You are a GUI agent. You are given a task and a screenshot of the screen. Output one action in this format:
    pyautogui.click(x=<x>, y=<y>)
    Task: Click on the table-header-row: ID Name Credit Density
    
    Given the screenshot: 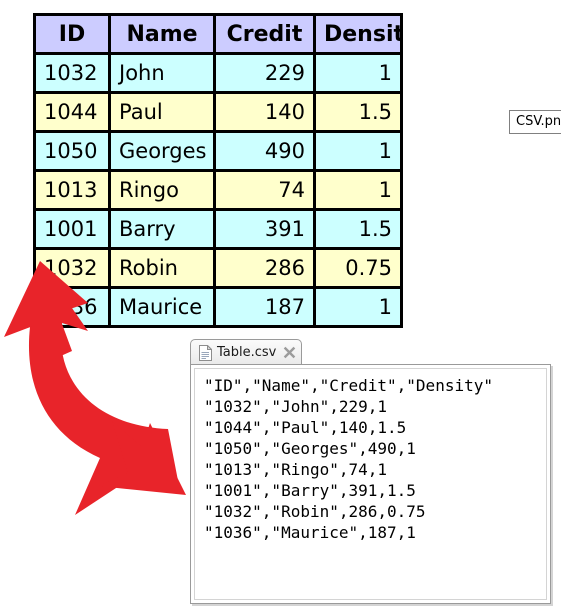 What is the action you would take?
    pyautogui.click(x=218, y=34)
    